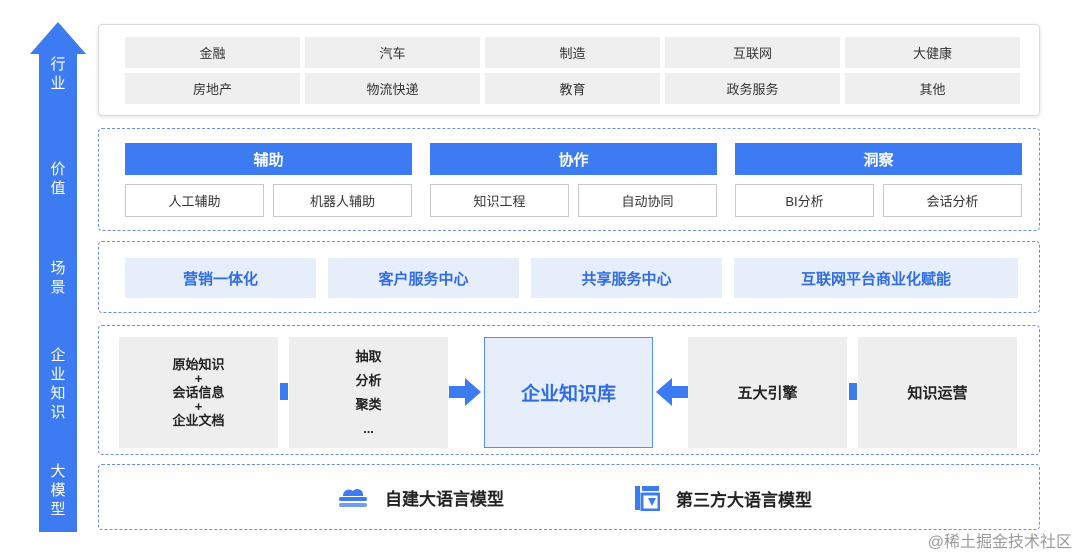 The height and width of the screenshot is (556, 1080). I want to click on value-item: 自动协同, so click(647, 200).